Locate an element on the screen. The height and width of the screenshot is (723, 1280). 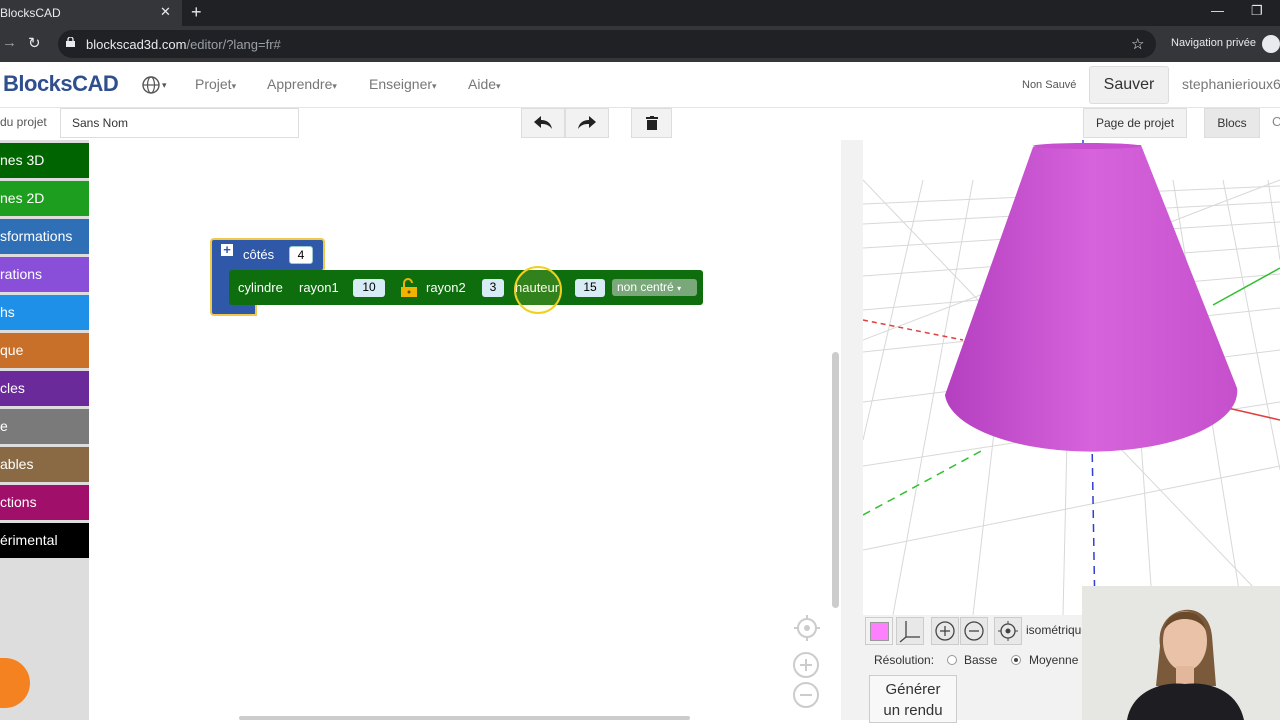
category-fonctions: ctions is located at coordinates (44, 502).